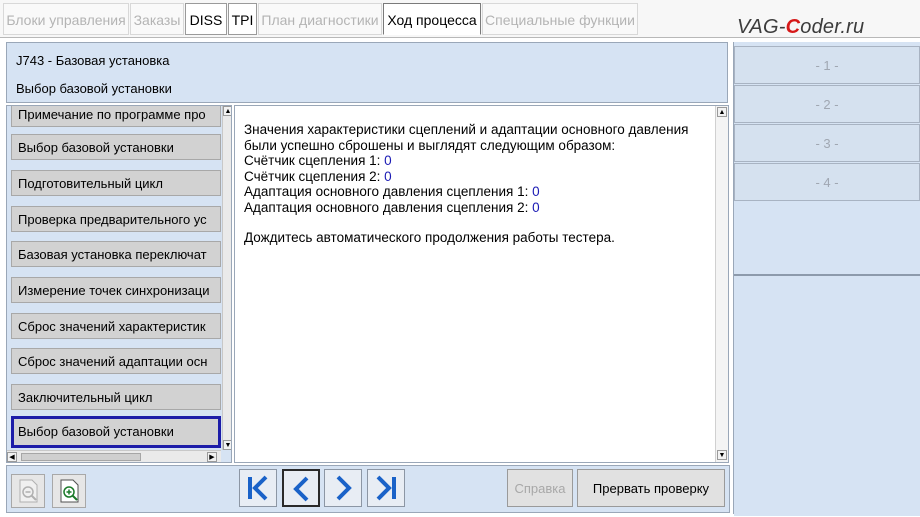 The height and width of the screenshot is (517, 920). I want to click on horizontal-scroll-thumb, so click(81, 457).